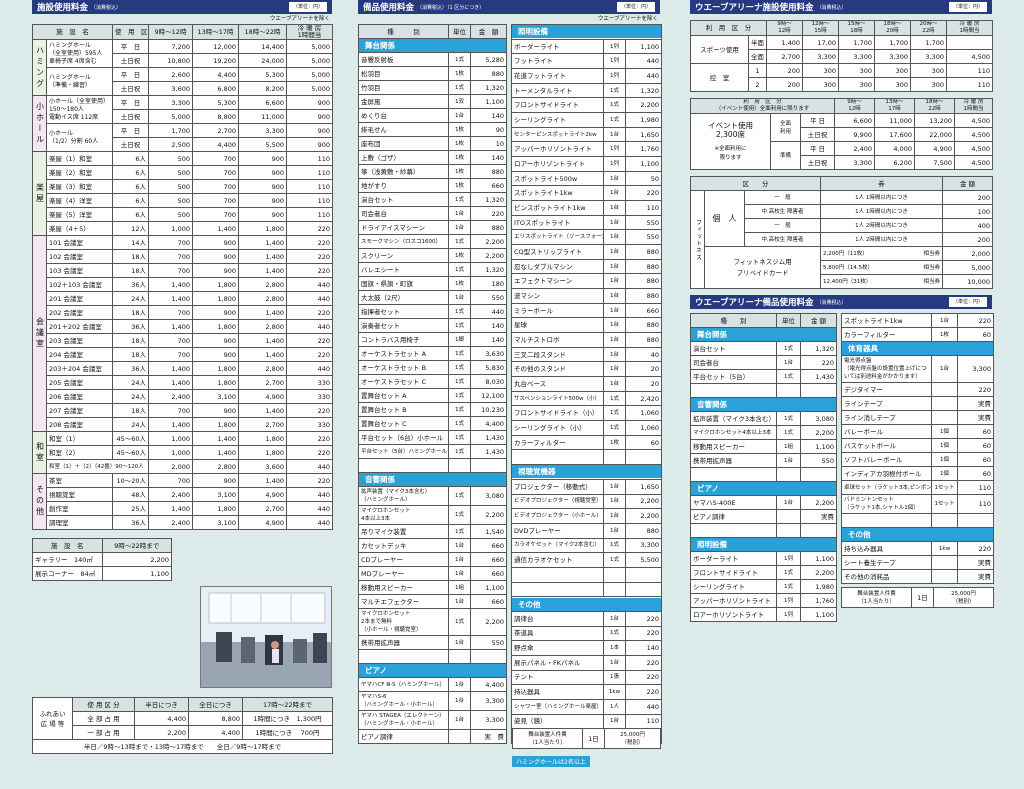  Describe the element at coordinates (403, 559) in the screenshot. I see `item-name: CDプレーヤー` at that location.